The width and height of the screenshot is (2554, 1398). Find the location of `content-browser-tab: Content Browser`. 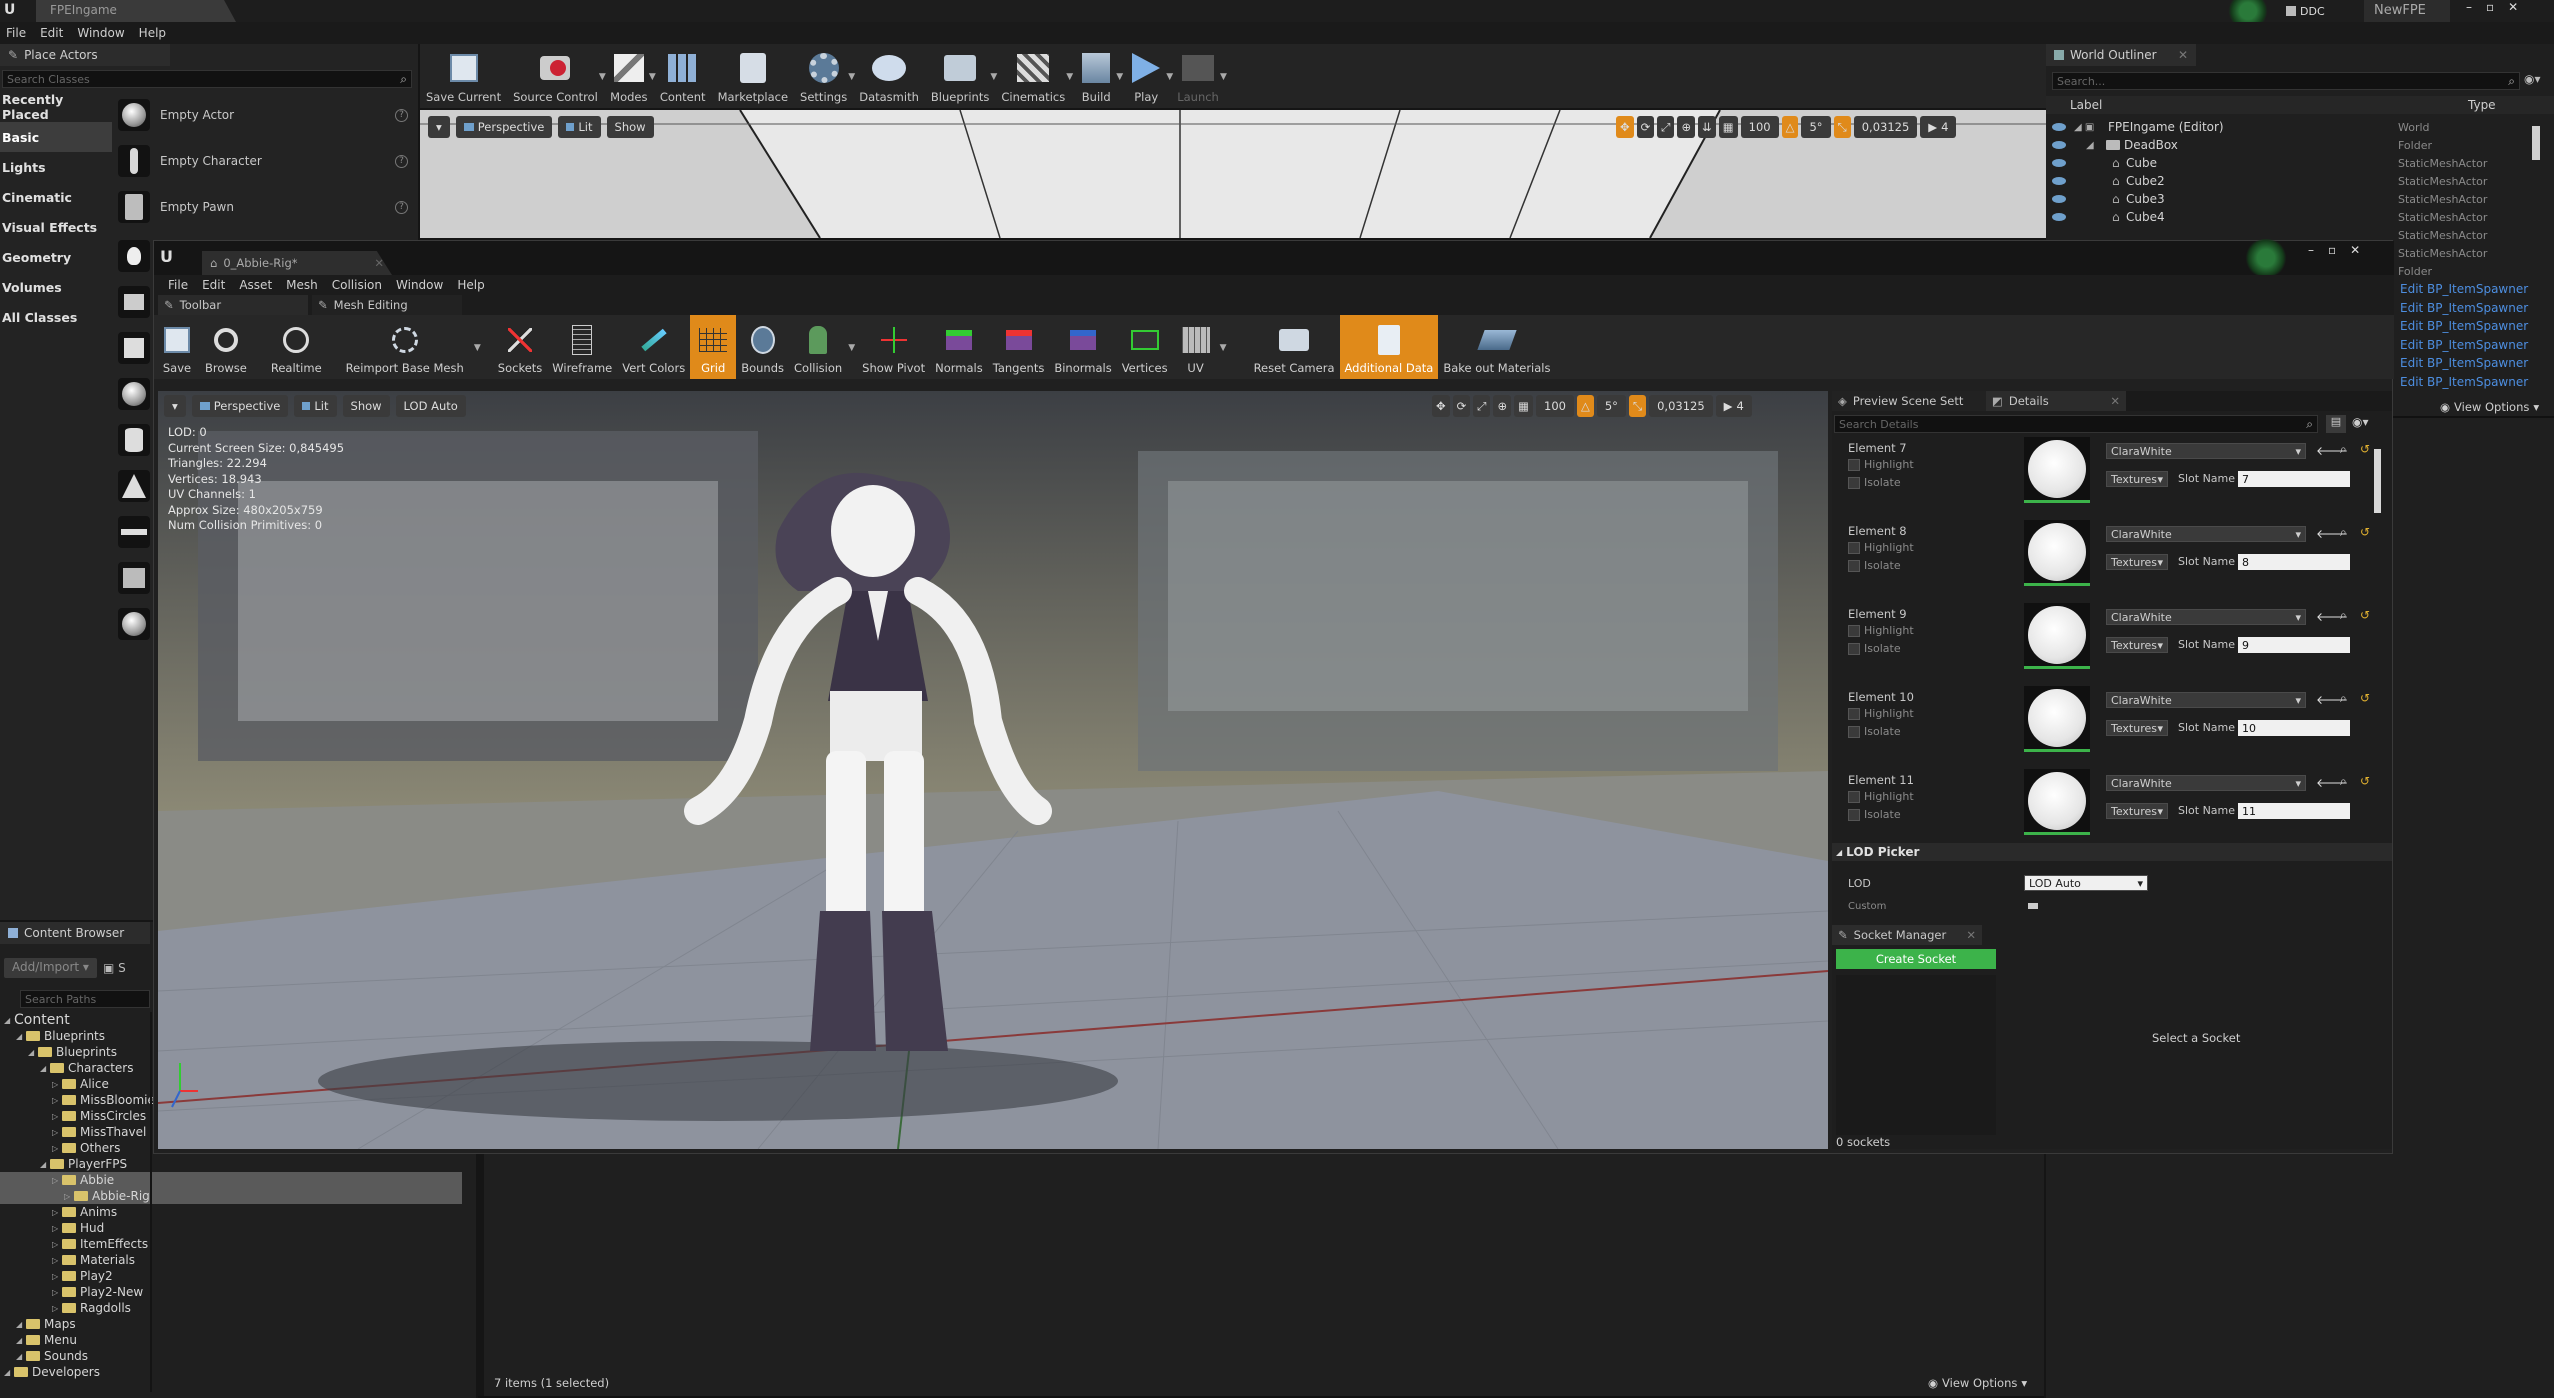

content-browser-tab: Content Browser is located at coordinates (75, 933).